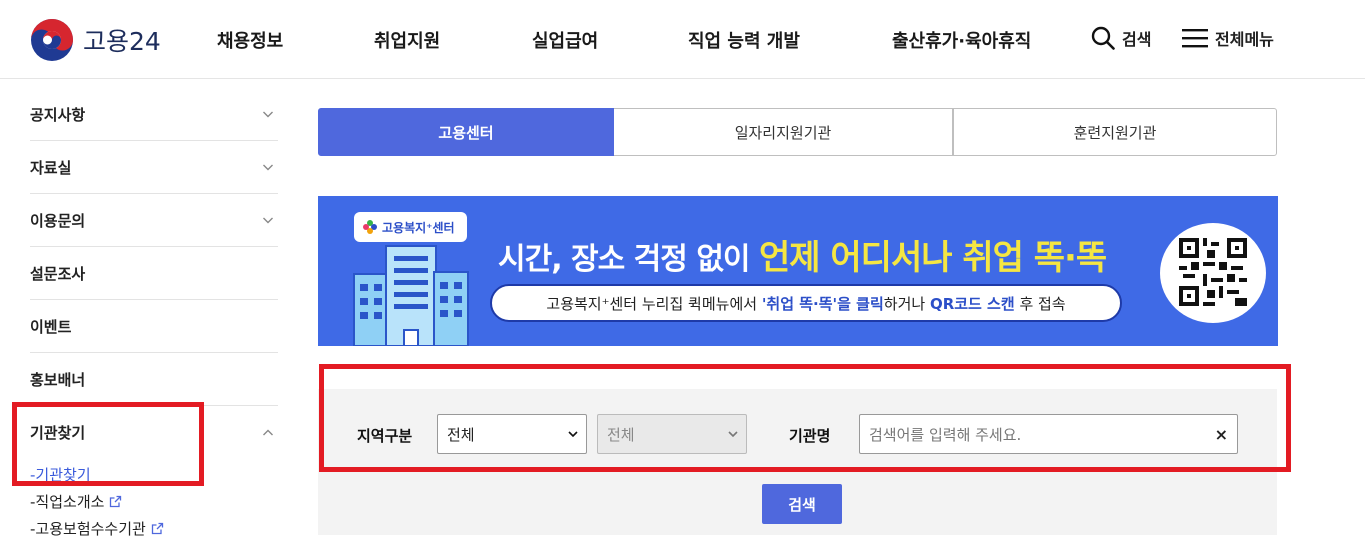 This screenshot has height=542, width=1365. Describe the element at coordinates (88, 529) in the screenshot. I see `sidebar-sub-item-label: -고용보험수수기관` at that location.